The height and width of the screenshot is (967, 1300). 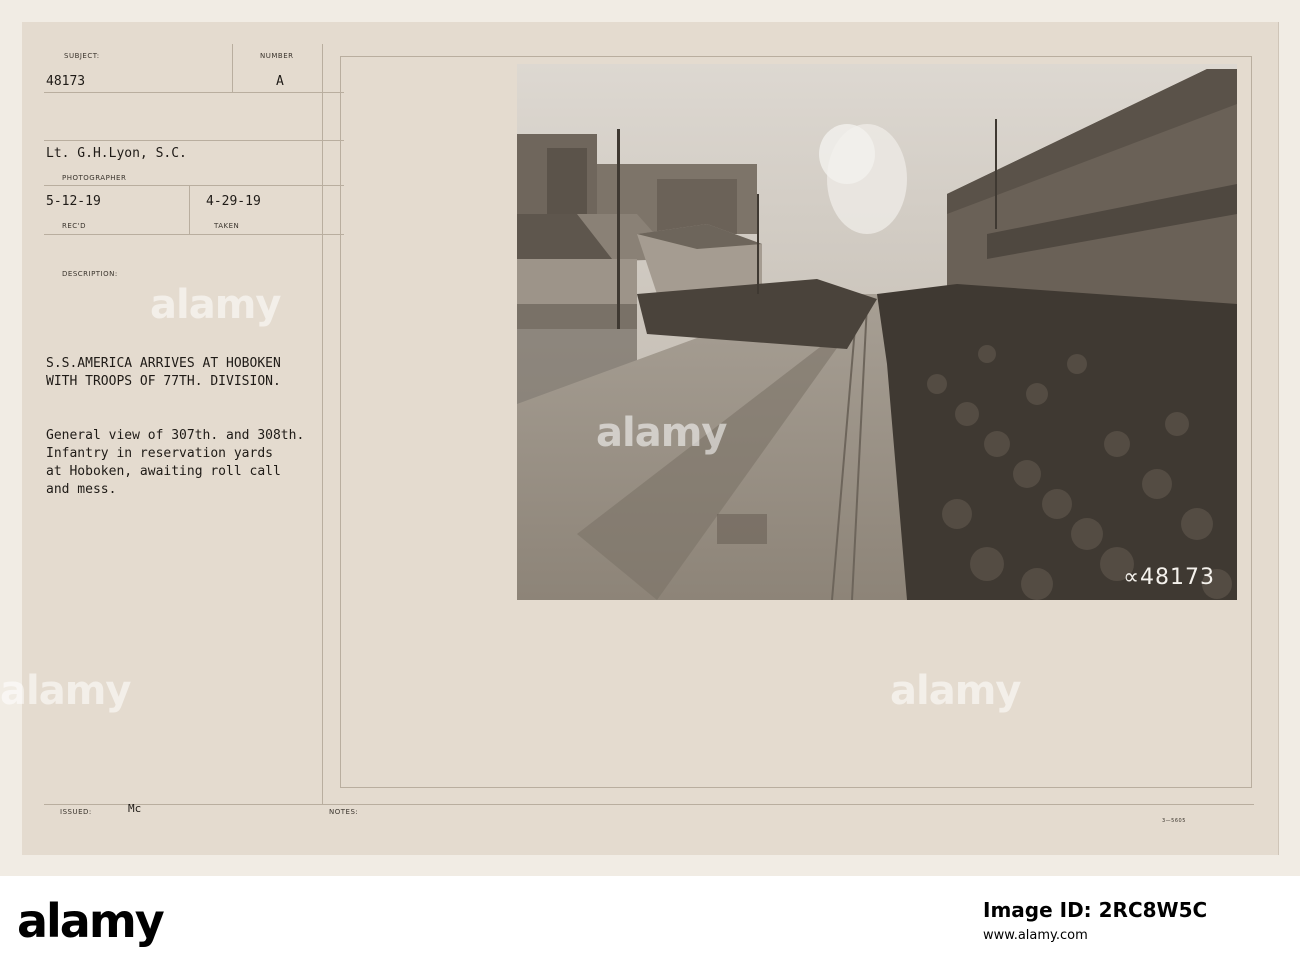 What do you see at coordinates (175, 435) in the screenshot?
I see `description-line-1: General view of 307th. and 308th.` at bounding box center [175, 435].